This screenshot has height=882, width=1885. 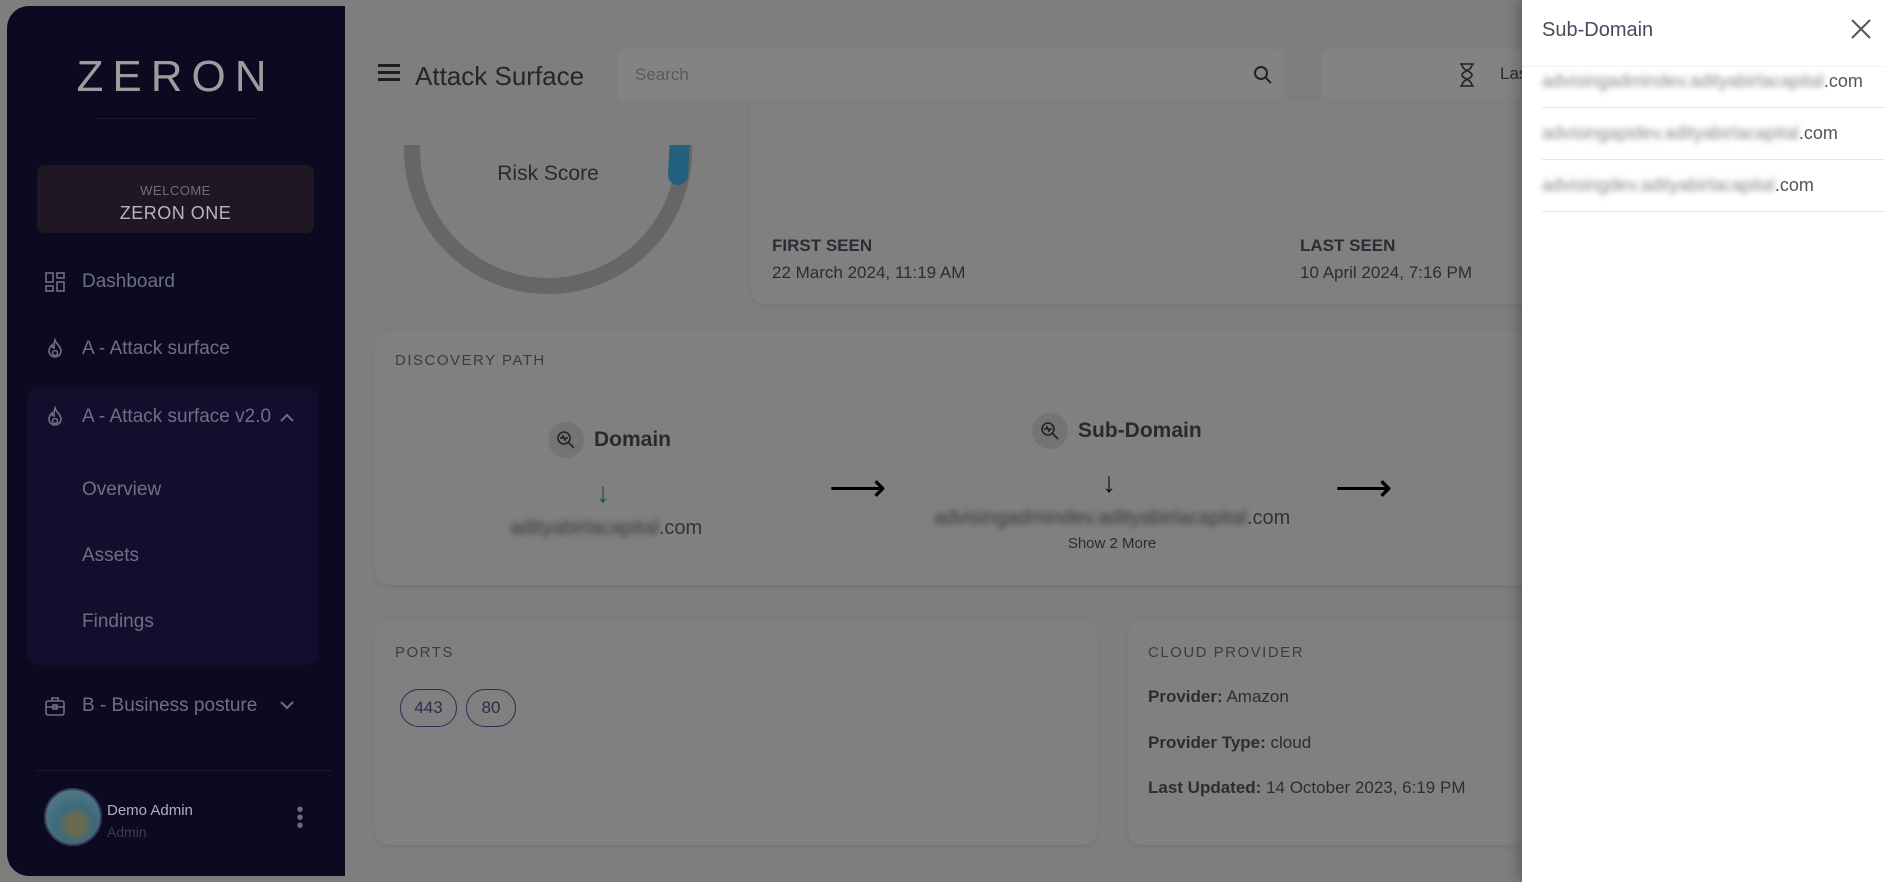 What do you see at coordinates (1861, 29) in the screenshot?
I see `close-icon` at bounding box center [1861, 29].